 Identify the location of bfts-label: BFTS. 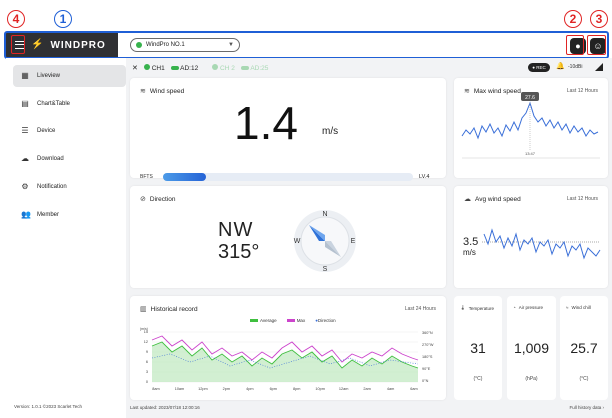
(146, 177).